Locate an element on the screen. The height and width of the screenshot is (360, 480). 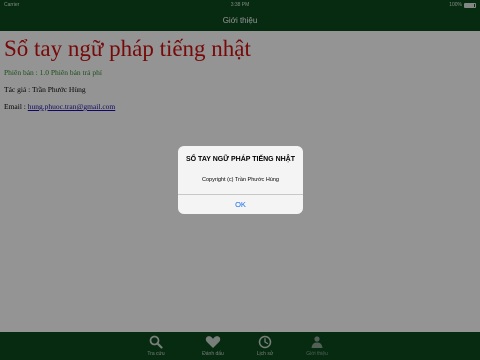
alert-title: SỔ TAY NGỮ PHÁP TIẾNG NHẬT is located at coordinates (241, 159).